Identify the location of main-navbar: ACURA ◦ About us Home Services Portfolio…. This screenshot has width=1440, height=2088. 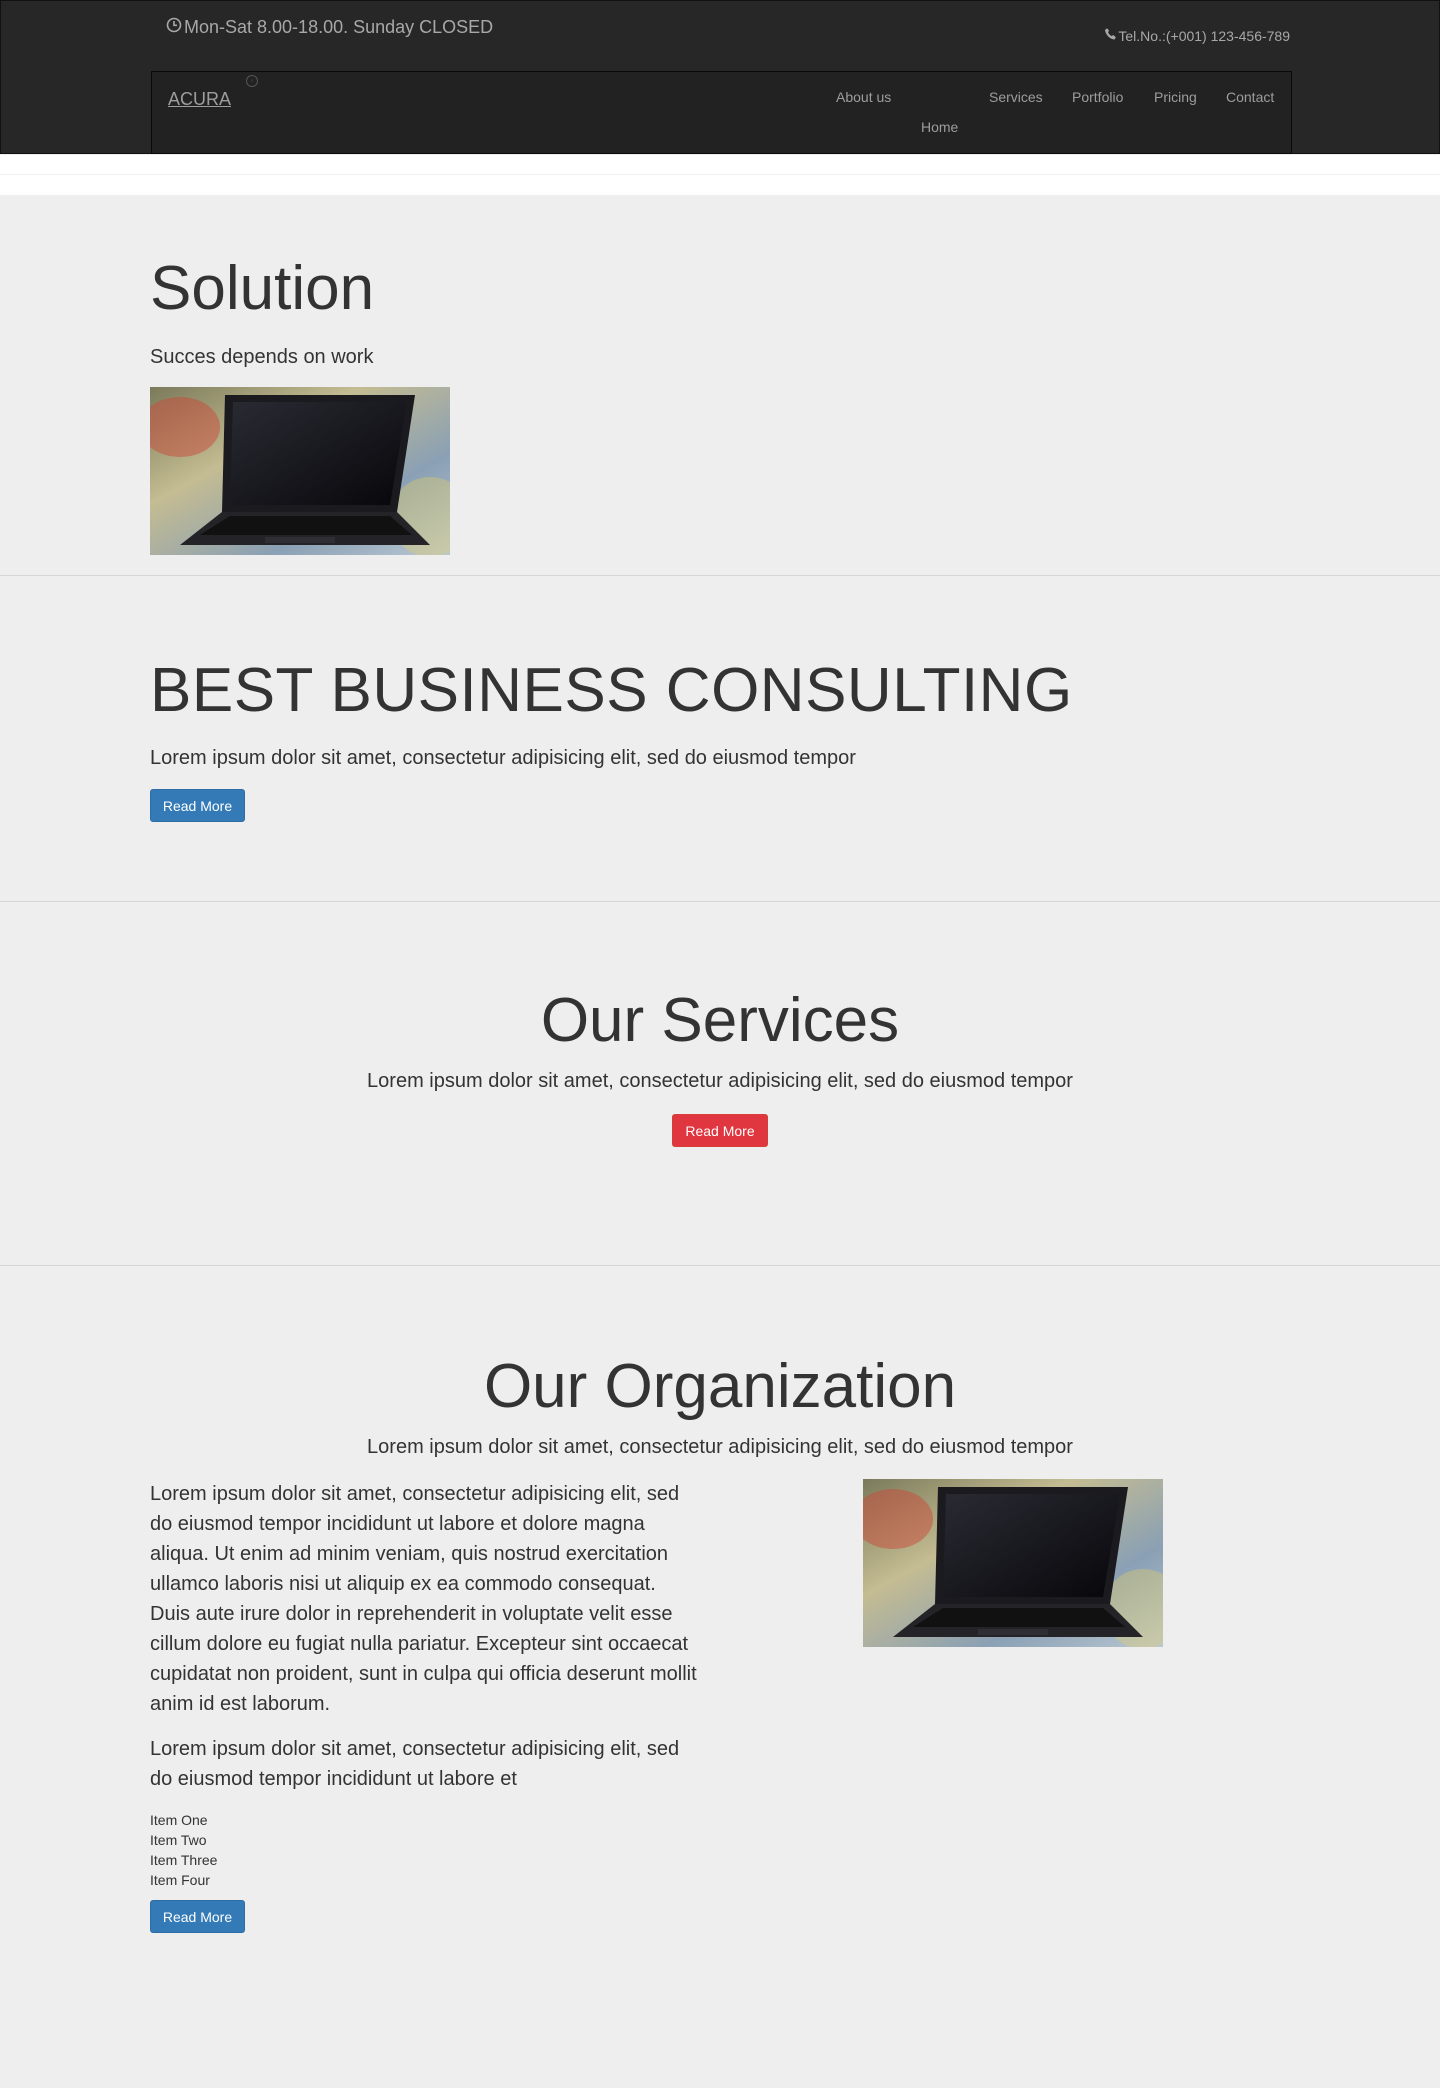
(721, 112).